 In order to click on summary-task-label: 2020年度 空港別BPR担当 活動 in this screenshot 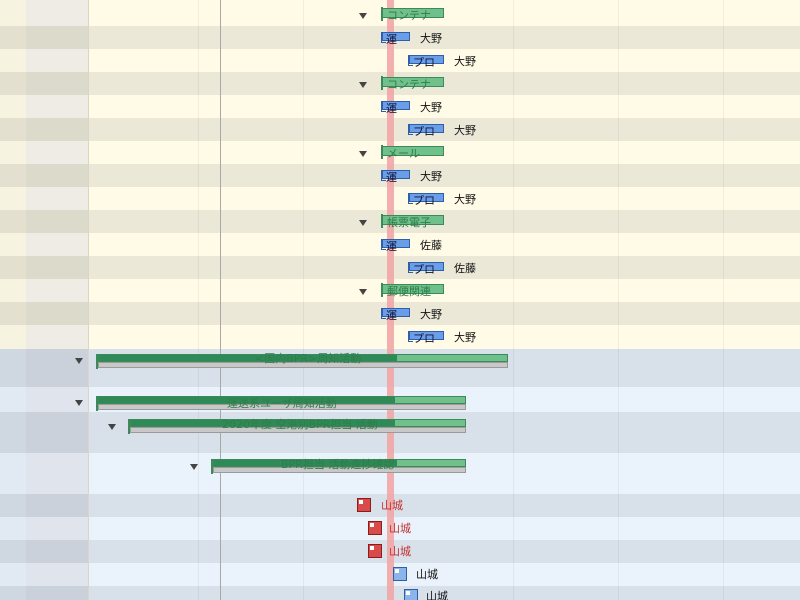, I will do `click(300, 424)`.